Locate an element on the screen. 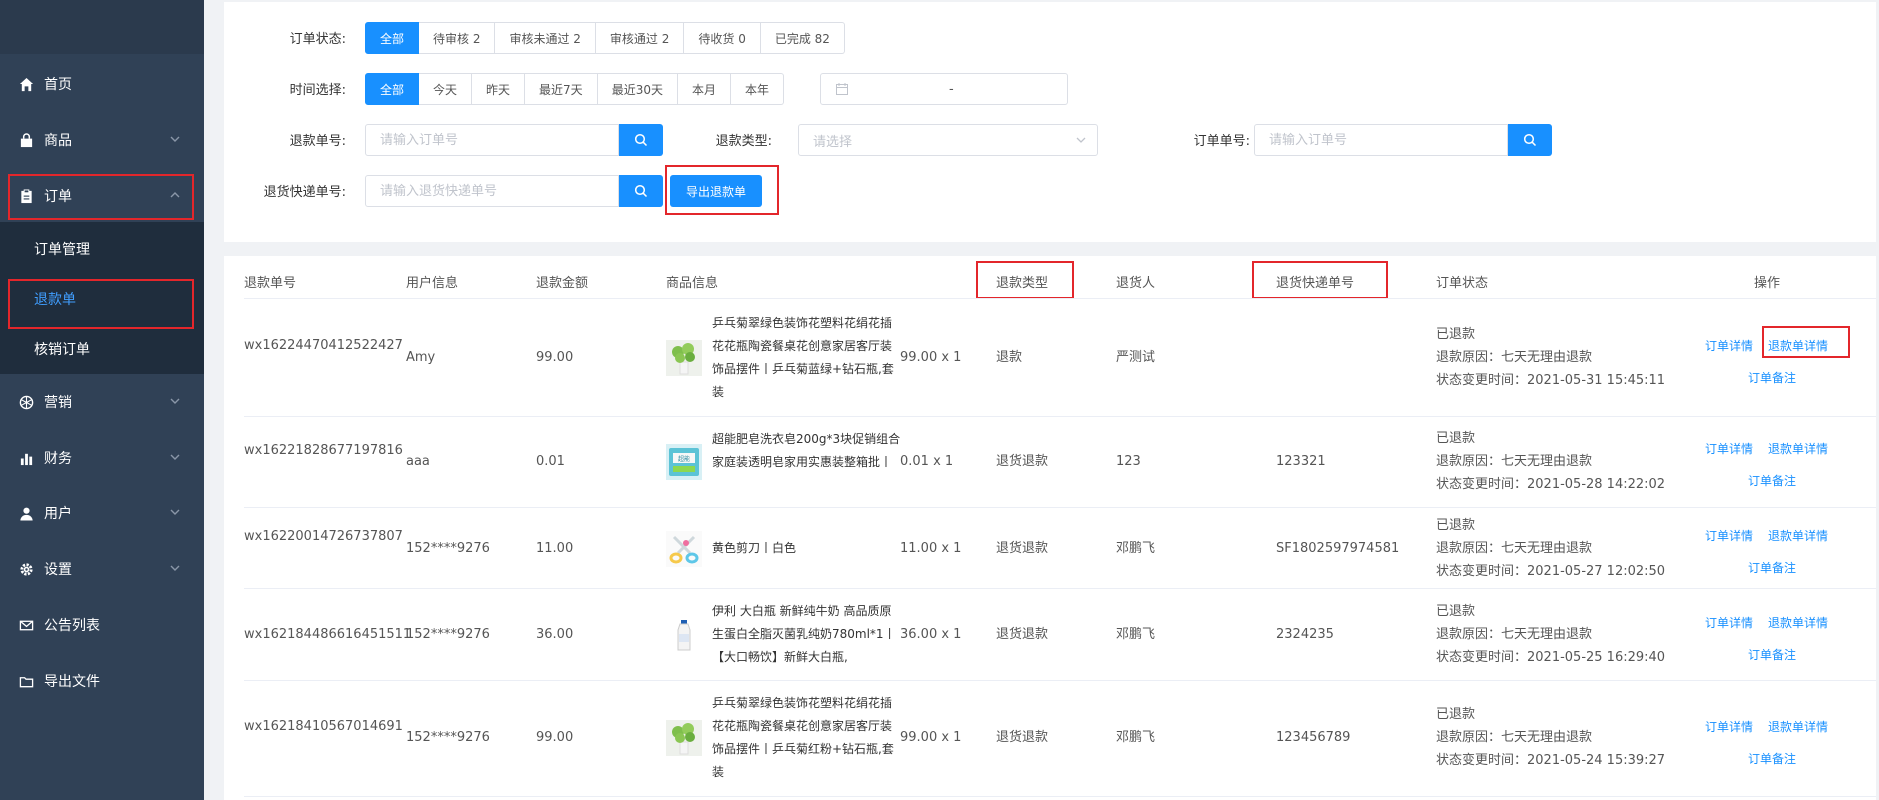 The width and height of the screenshot is (1879, 800). time-filter-group: 全部 今天 昨天 最近7天 最近30天 本月 本年 is located at coordinates (574, 89).